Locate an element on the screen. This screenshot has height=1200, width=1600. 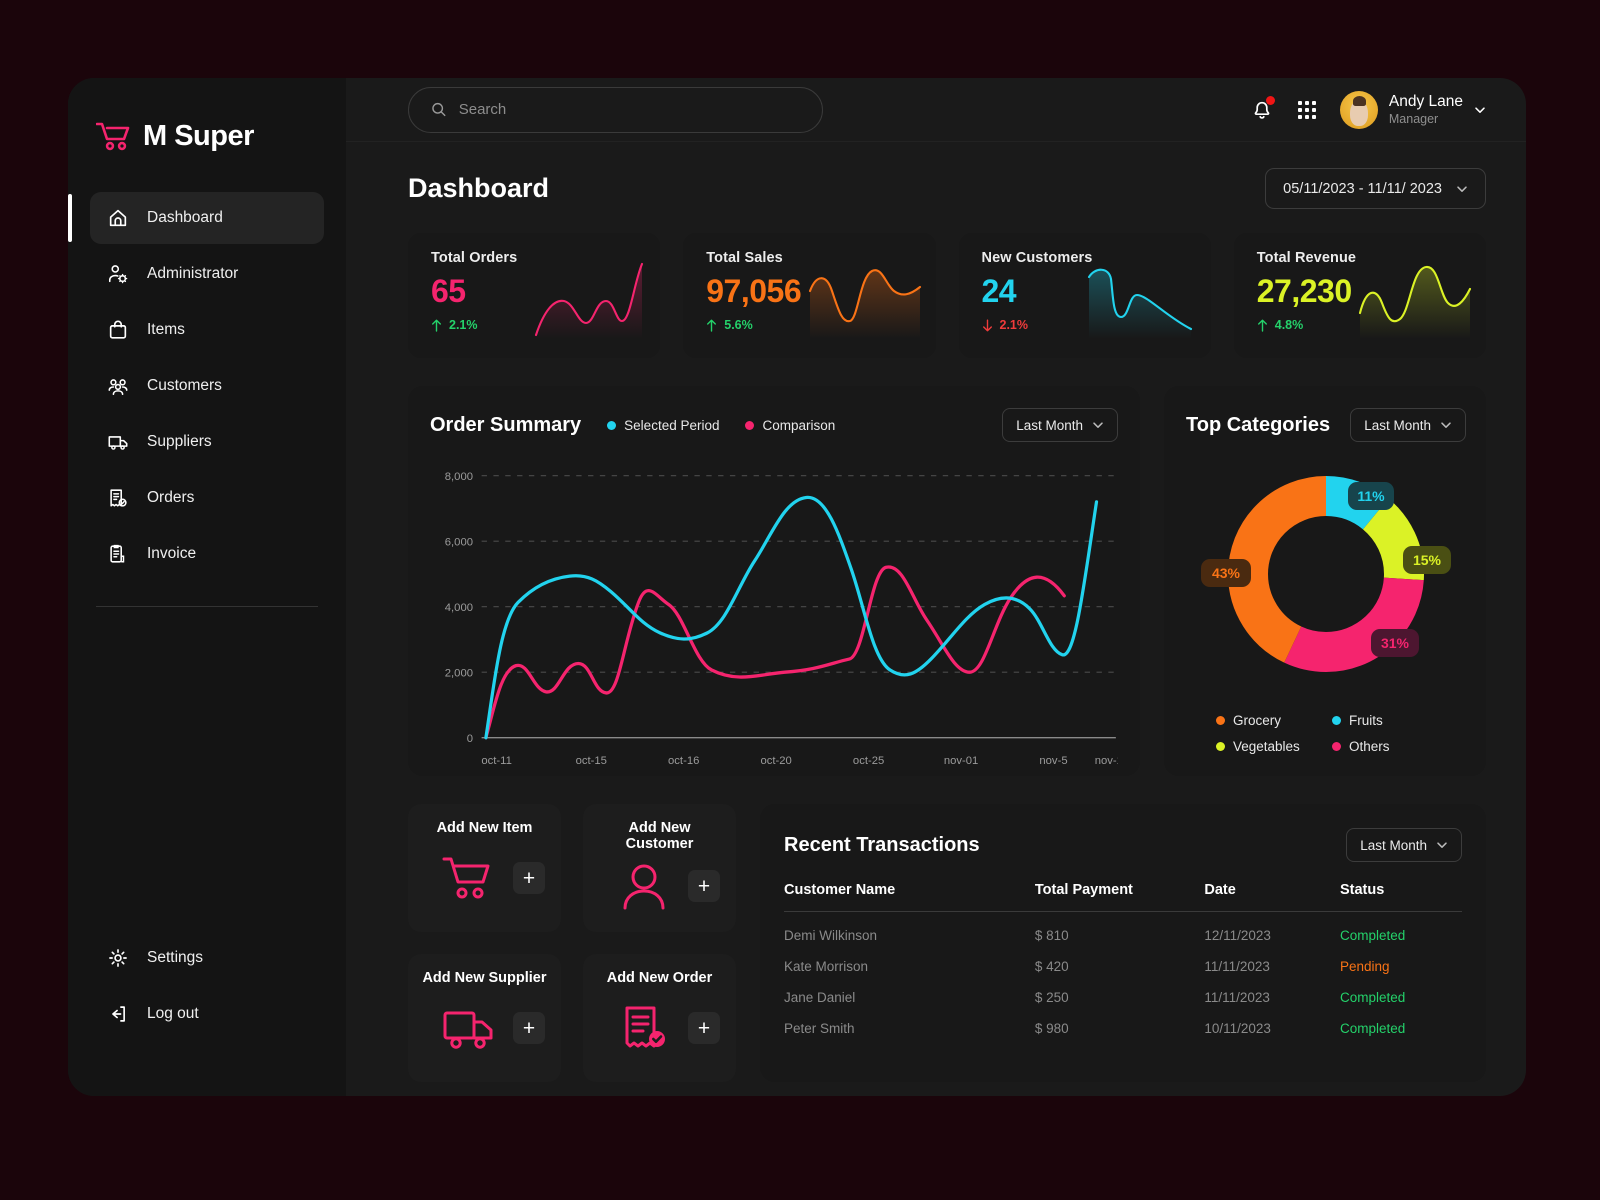
table-row: Kate Morrison $ 420 11/11/2023 Pending is located at coordinates (1123, 958).